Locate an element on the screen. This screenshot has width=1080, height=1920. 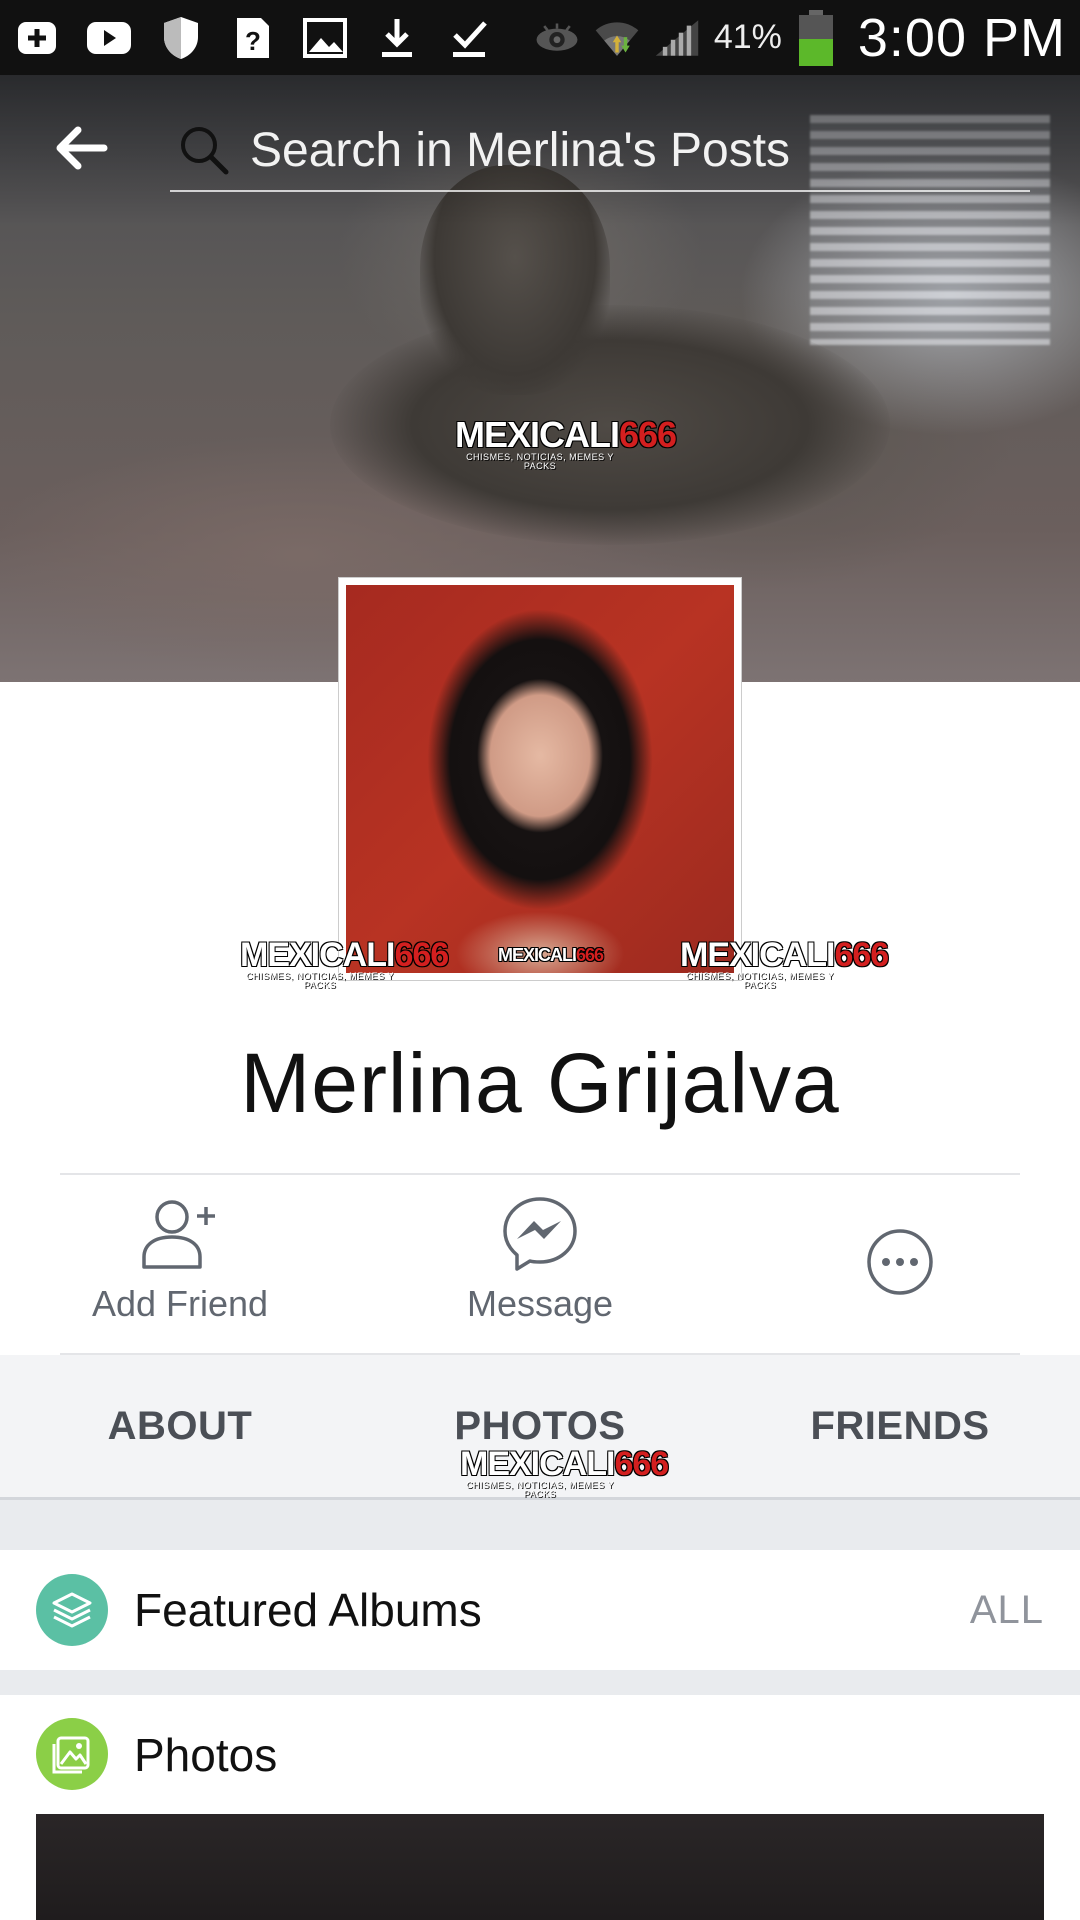
clock: 3:00 PM is located at coordinates (961, 37).